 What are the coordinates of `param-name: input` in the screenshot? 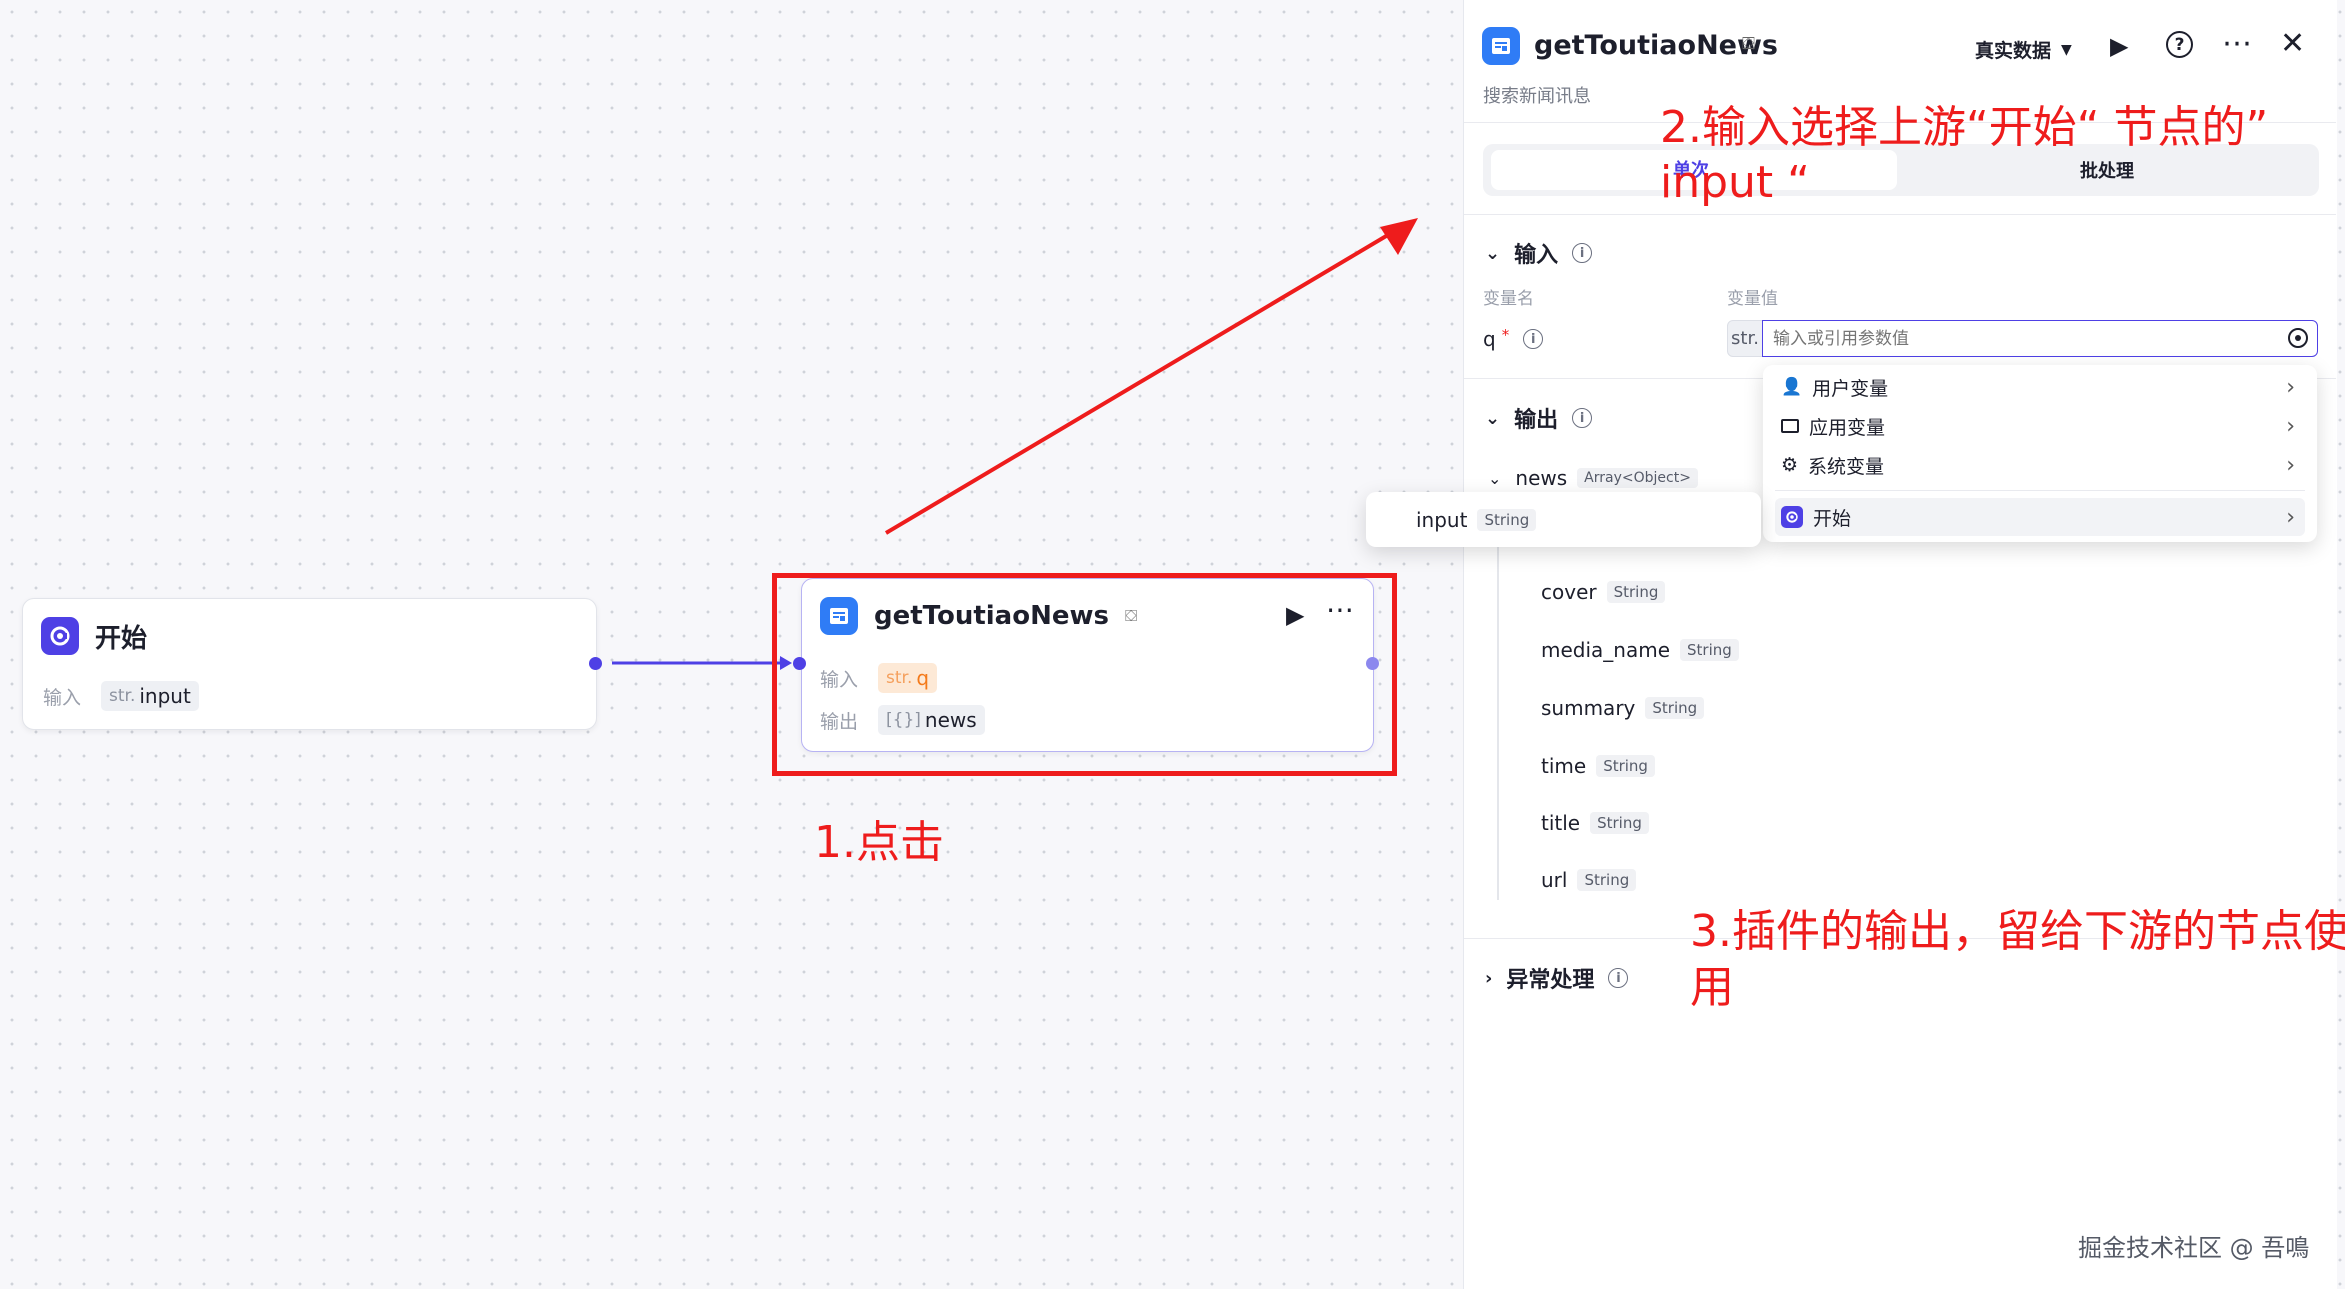 It's located at (165, 696).